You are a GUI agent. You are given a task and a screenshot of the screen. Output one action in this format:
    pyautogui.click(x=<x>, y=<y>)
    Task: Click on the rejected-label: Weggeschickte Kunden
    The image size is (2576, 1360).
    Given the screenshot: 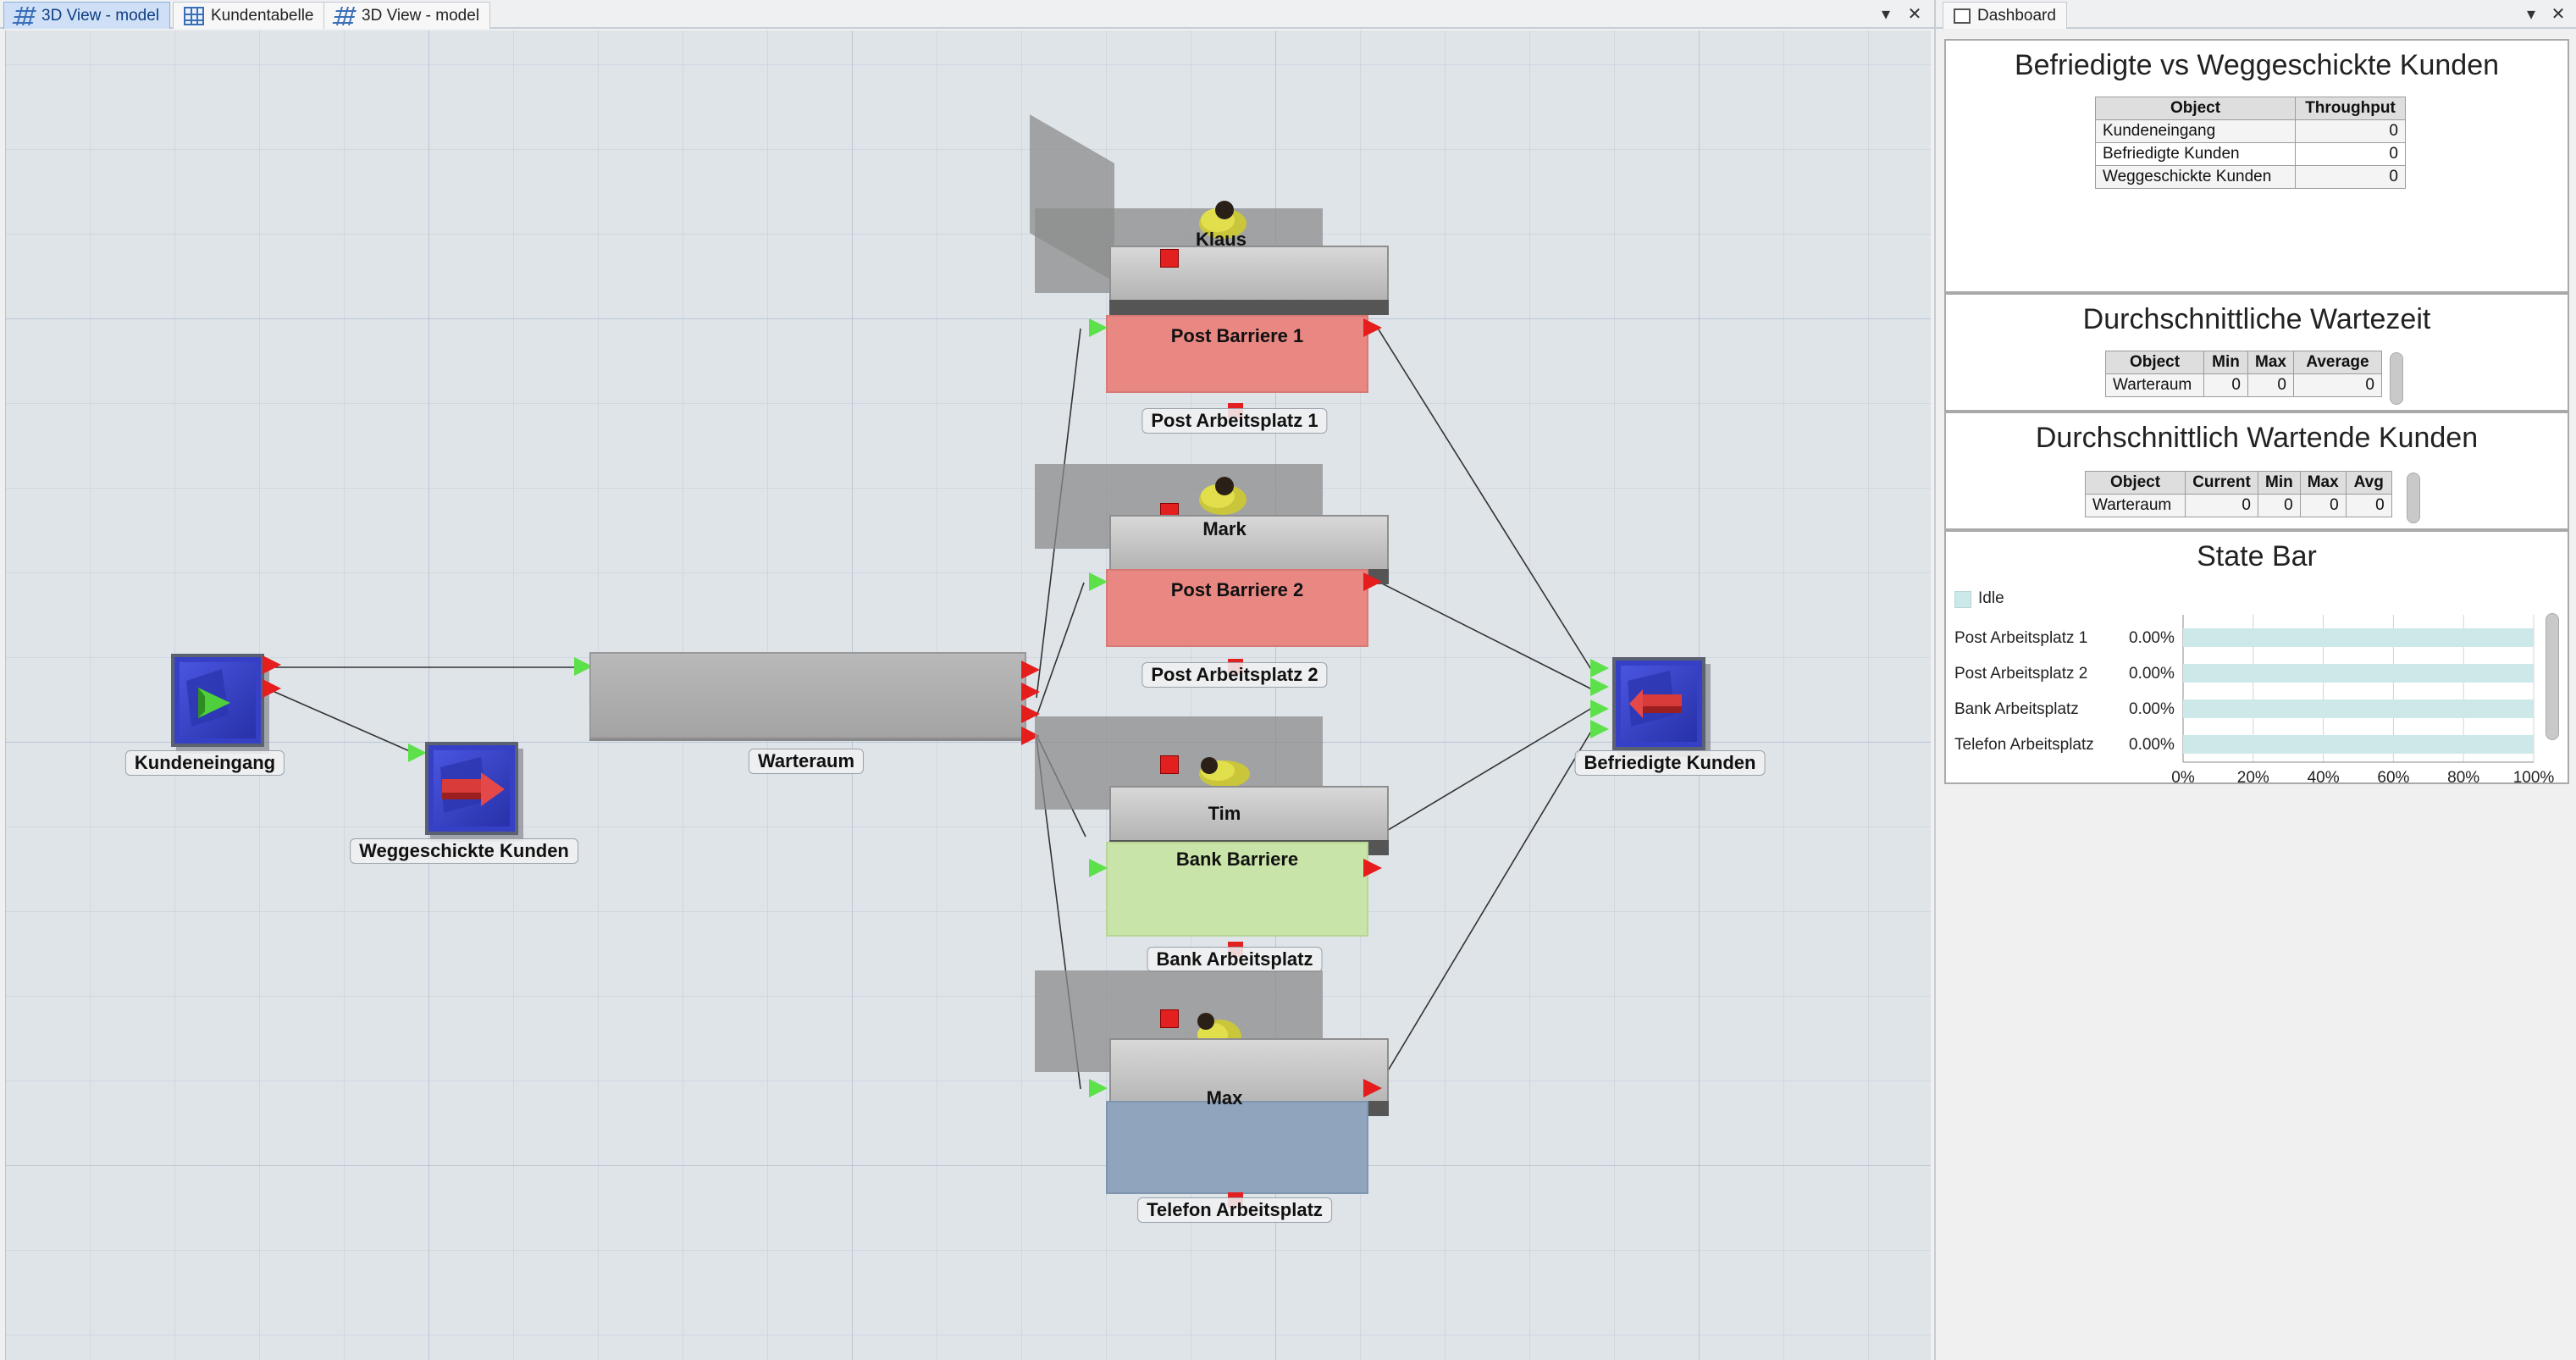 What is the action you would take?
    pyautogui.click(x=464, y=851)
    